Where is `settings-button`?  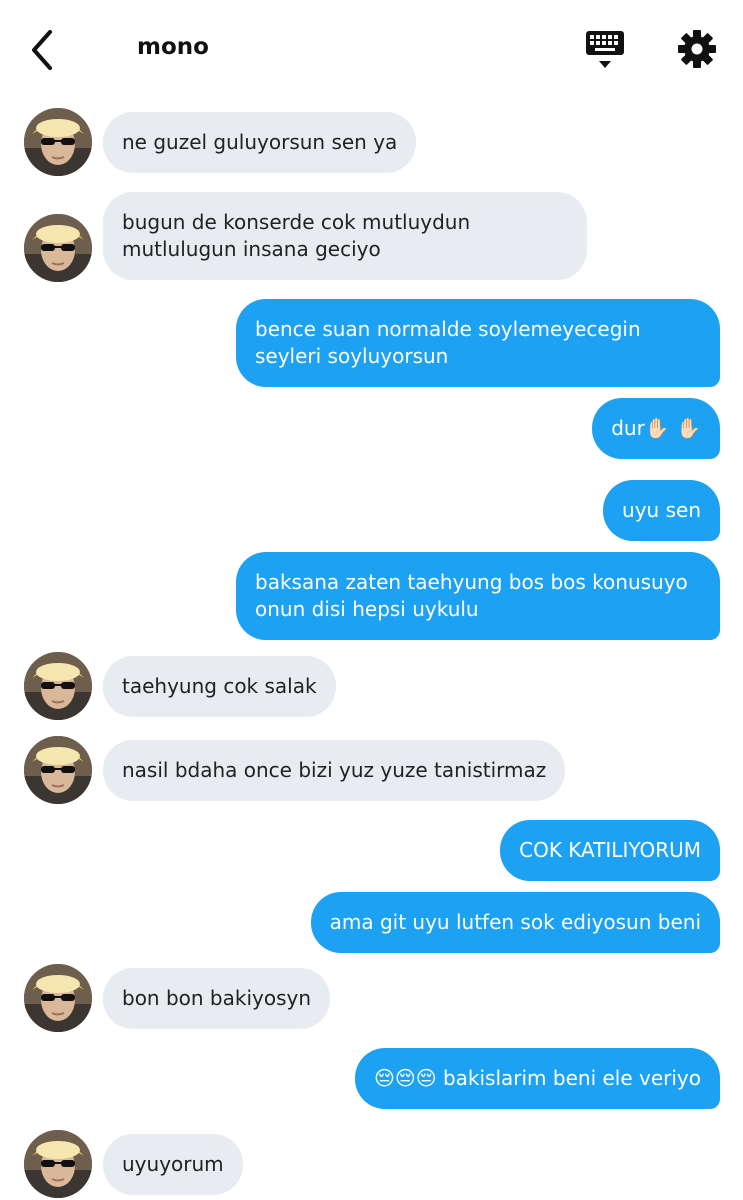 settings-button is located at coordinates (697, 49).